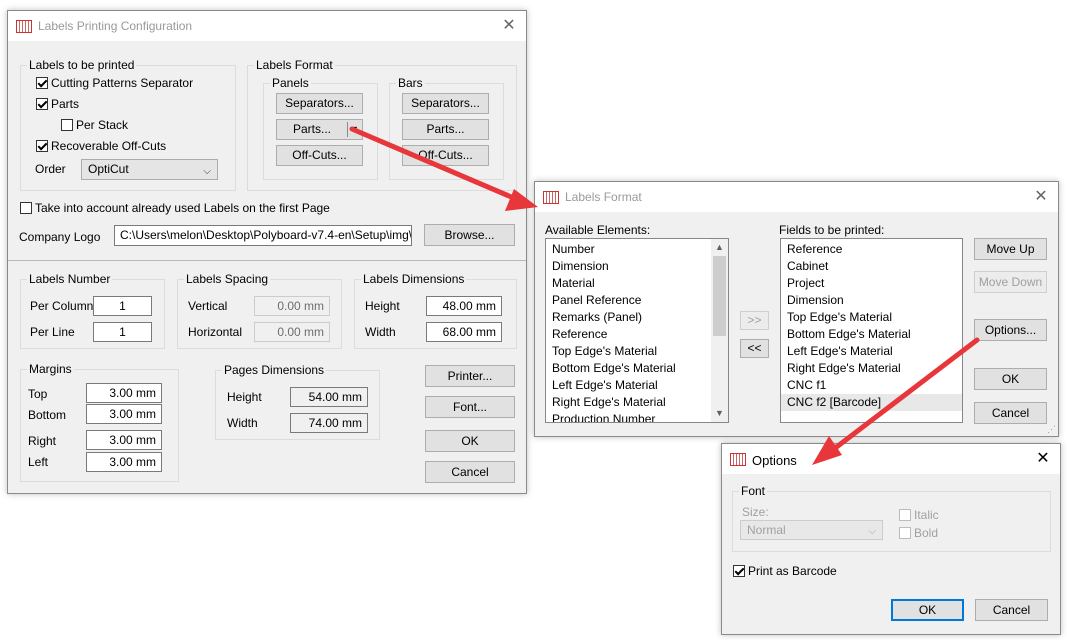 This screenshot has width=1067, height=640. What do you see at coordinates (329, 423) in the screenshot?
I see `page-width-input: 74.00 mm` at bounding box center [329, 423].